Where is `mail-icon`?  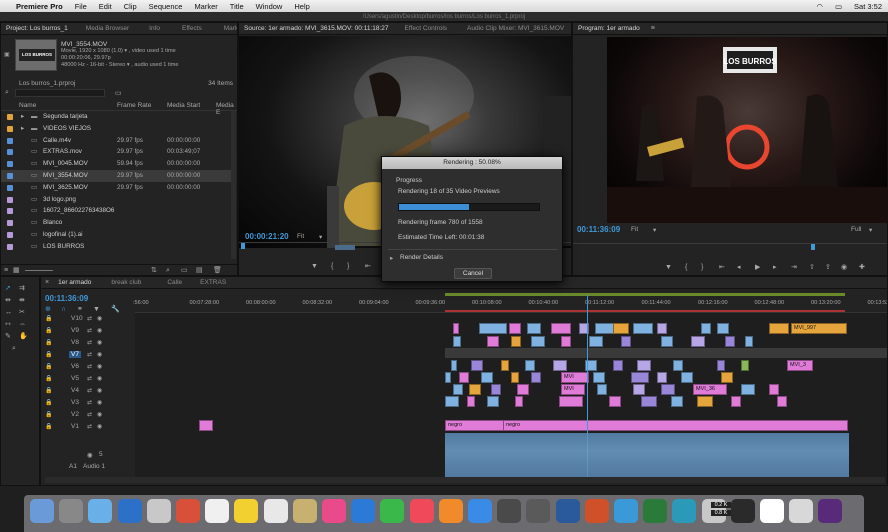 mail-icon is located at coordinates (129, 511).